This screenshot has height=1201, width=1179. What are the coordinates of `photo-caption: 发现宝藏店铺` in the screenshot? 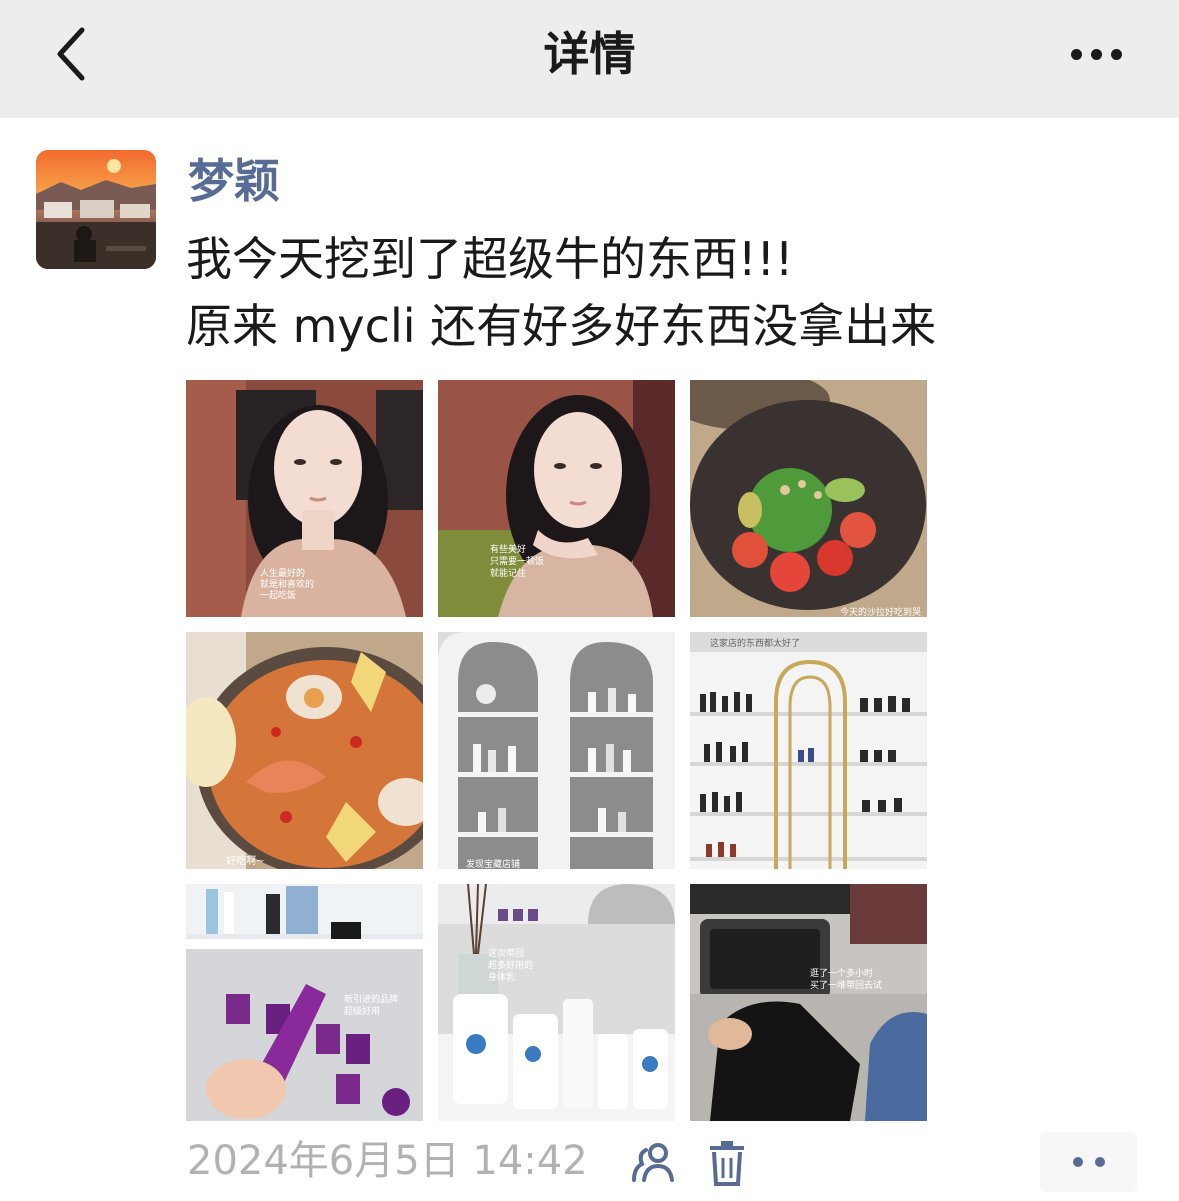 It's located at (493, 863).